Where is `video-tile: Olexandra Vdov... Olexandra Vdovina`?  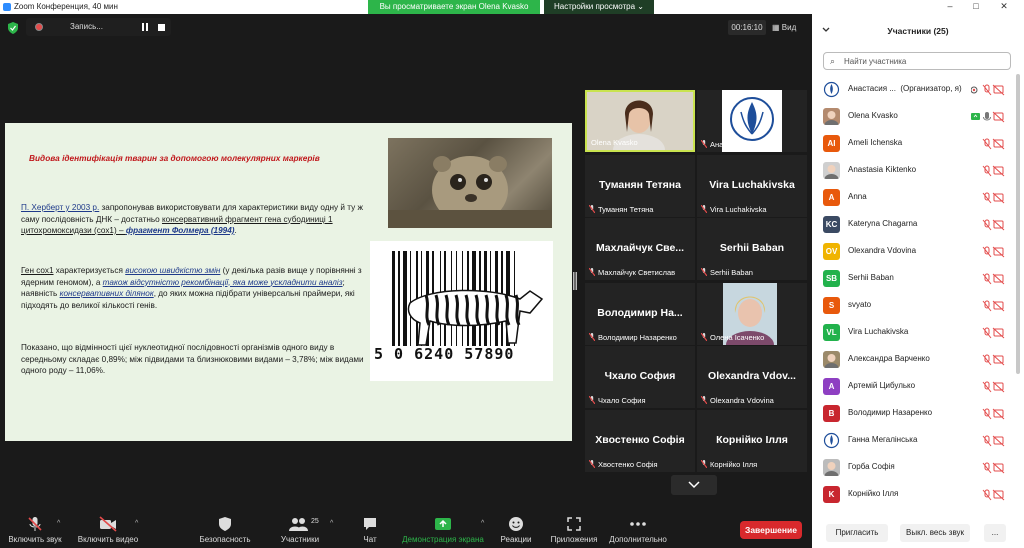
video-tile: Olexandra Vdov... Olexandra Vdovina is located at coordinates (752, 377).